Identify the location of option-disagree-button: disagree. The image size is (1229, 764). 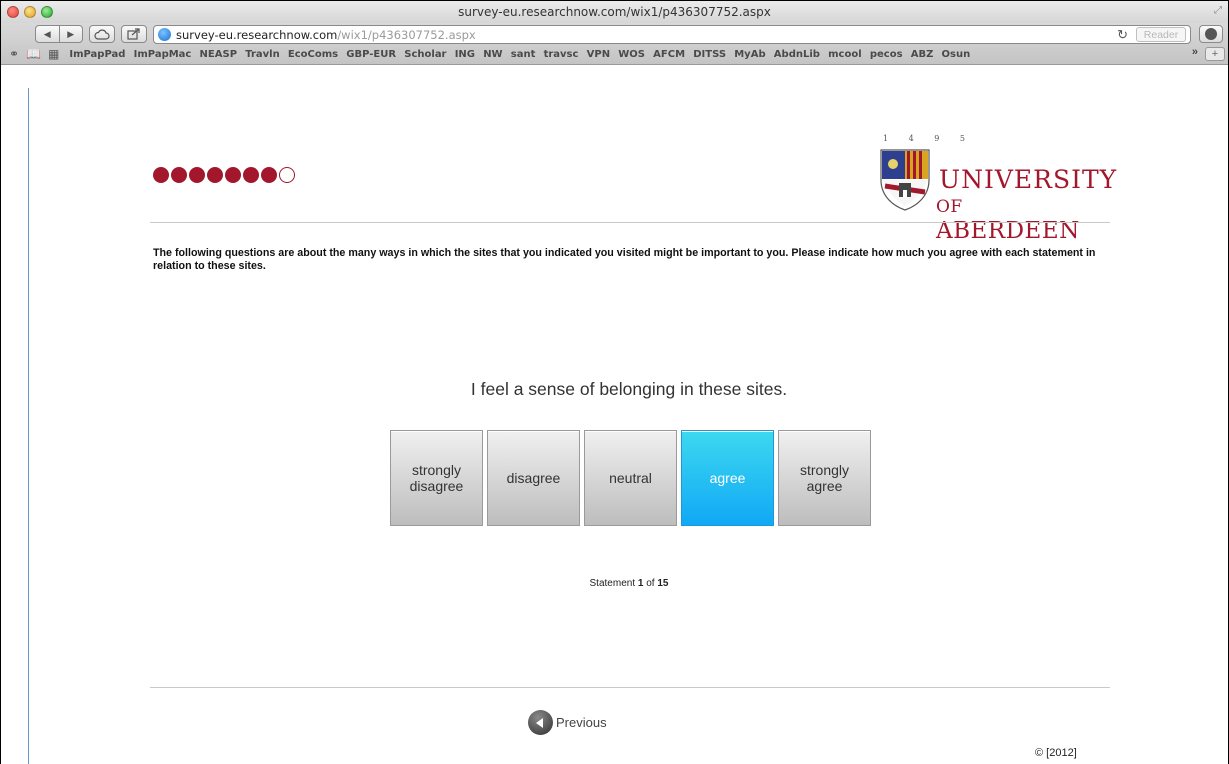
(533, 478).